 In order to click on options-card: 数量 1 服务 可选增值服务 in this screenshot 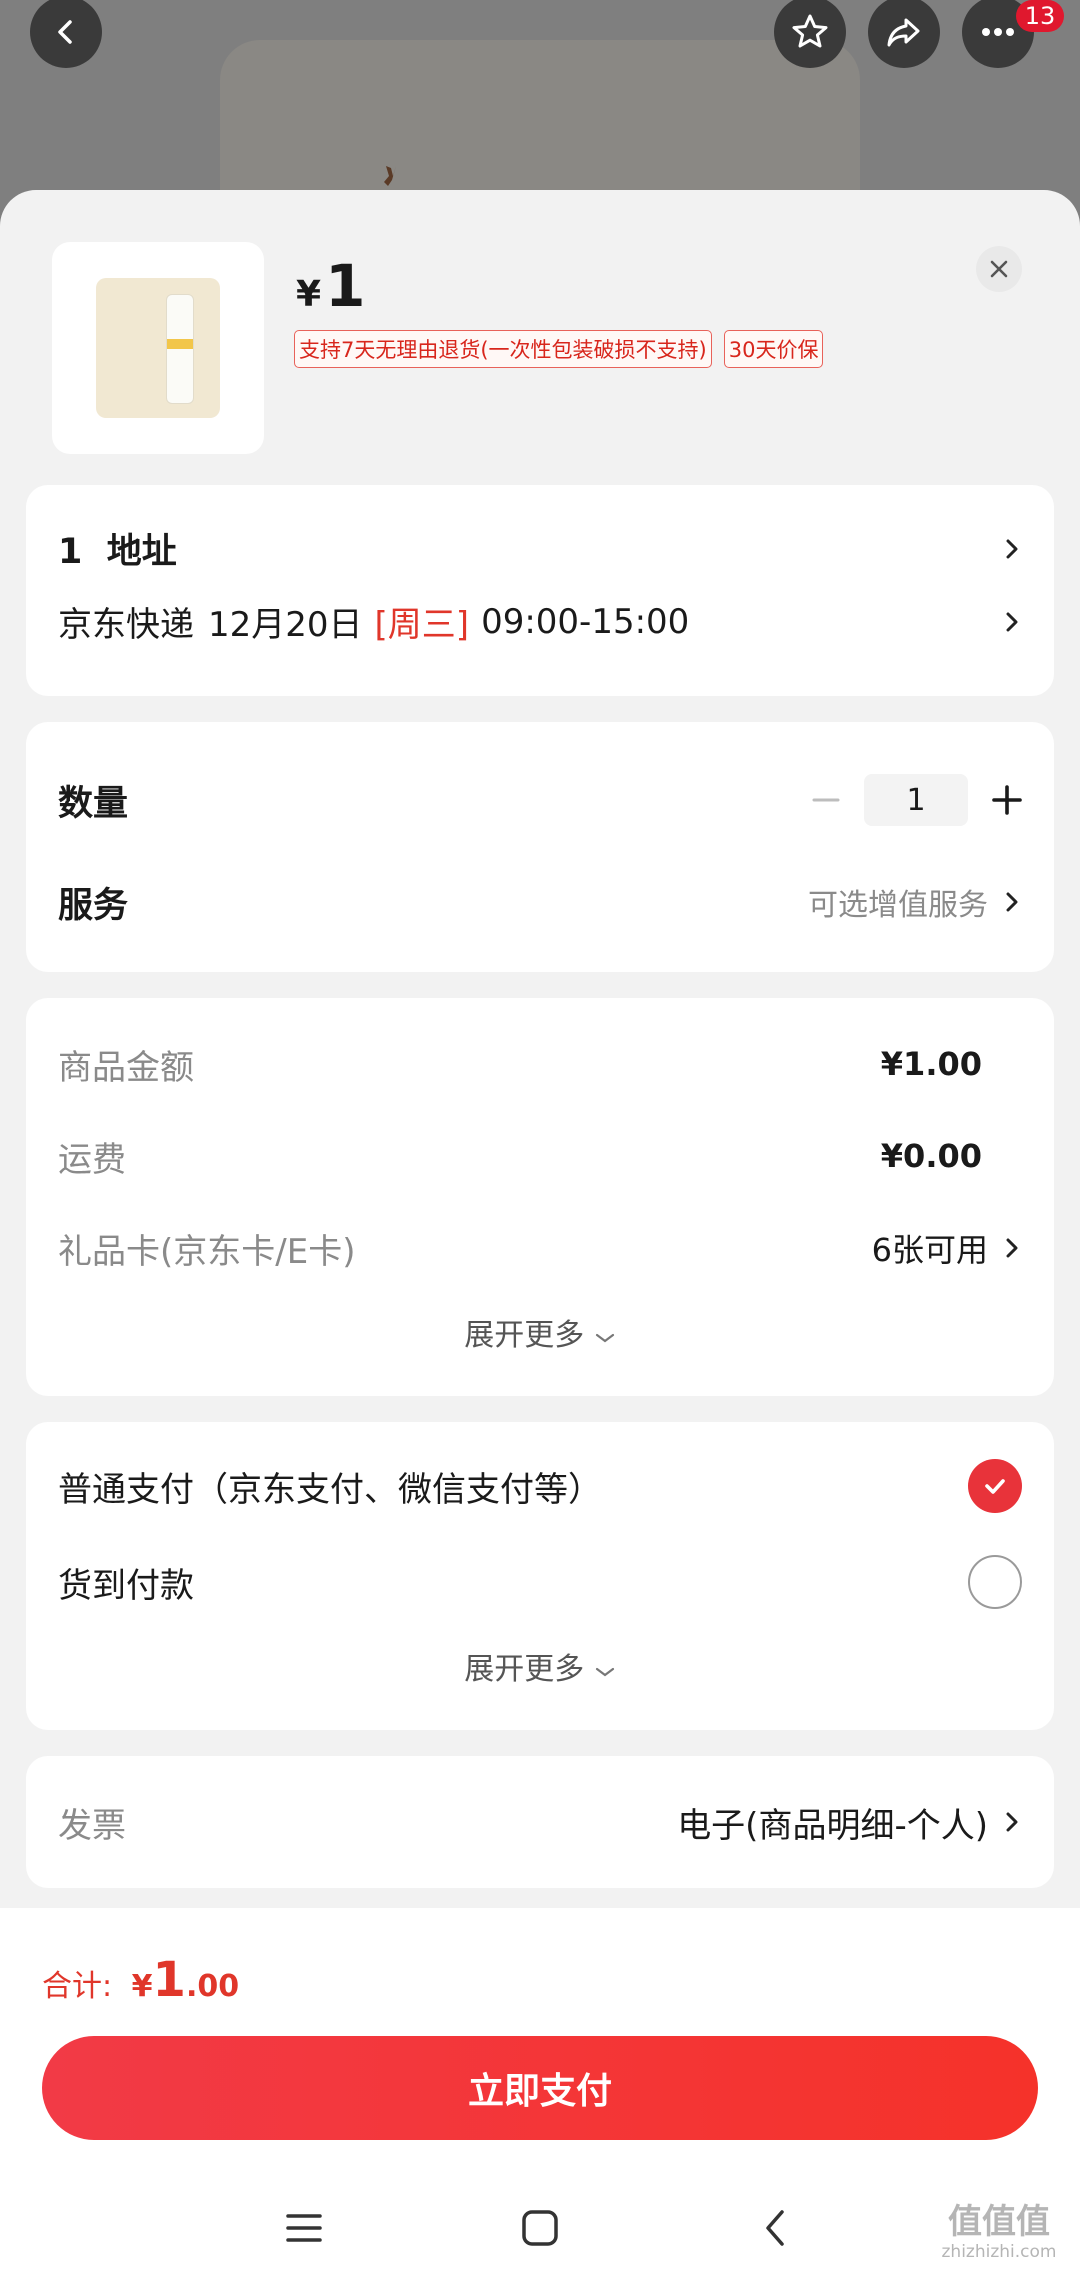, I will do `click(540, 847)`.